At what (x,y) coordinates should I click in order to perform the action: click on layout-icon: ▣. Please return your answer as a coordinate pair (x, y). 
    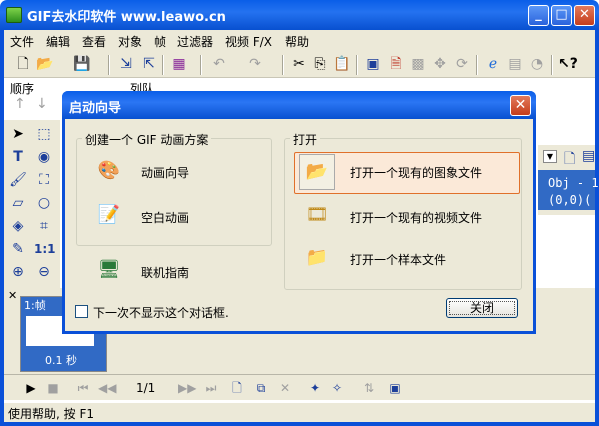
    Looking at the image, I should click on (373, 64).